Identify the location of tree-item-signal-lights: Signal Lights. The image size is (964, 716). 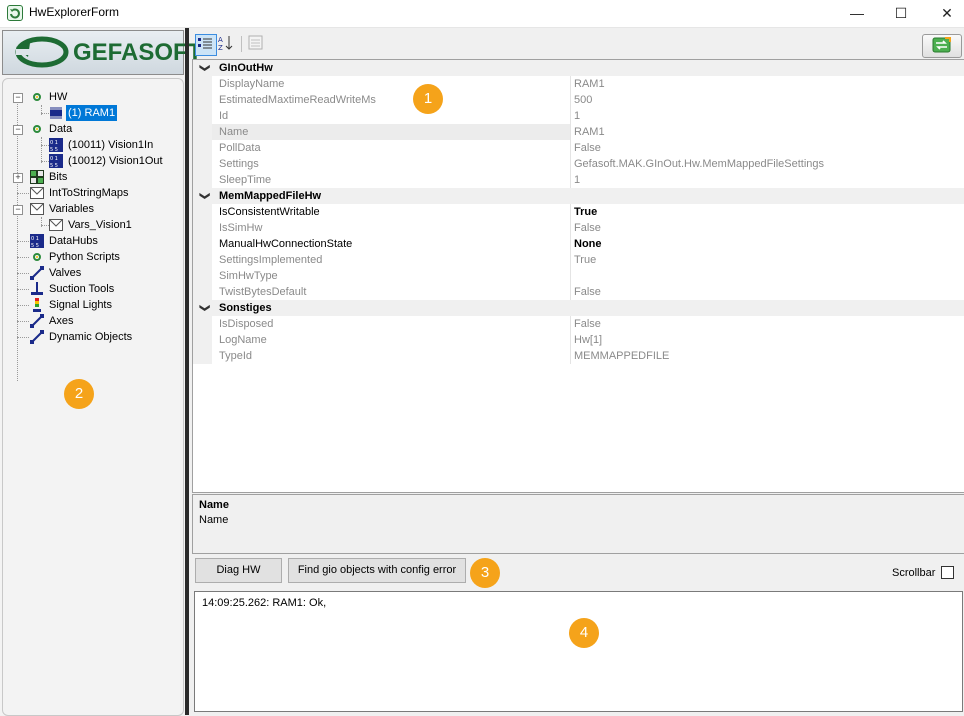
(92, 305).